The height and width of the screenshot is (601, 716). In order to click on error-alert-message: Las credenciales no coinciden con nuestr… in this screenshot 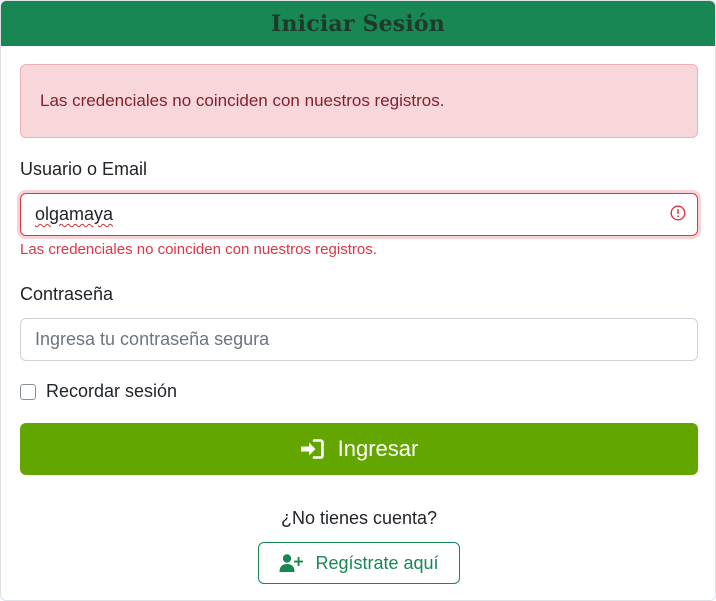, I will do `click(242, 100)`.